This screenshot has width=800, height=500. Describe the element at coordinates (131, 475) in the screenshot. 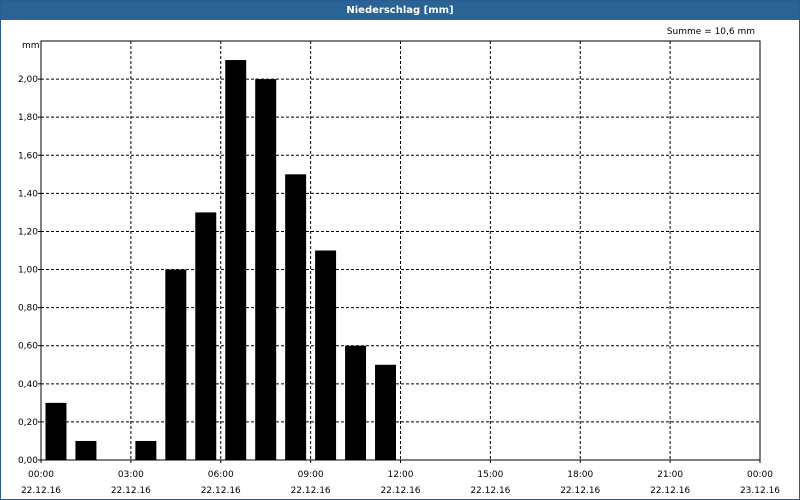

I see `x-tick-time: 03:00` at that location.